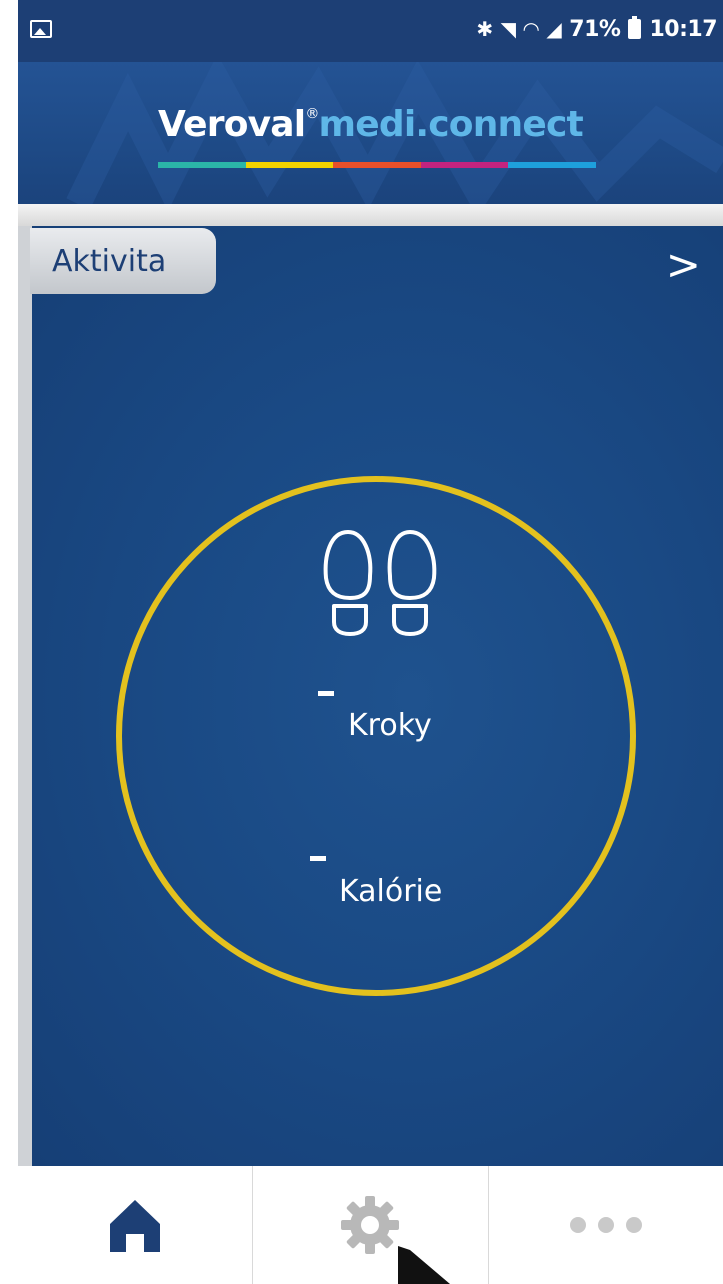  I want to click on status-icons: ✱ ◥ ◠ ◢ 71% 10:17, so click(596, 29).